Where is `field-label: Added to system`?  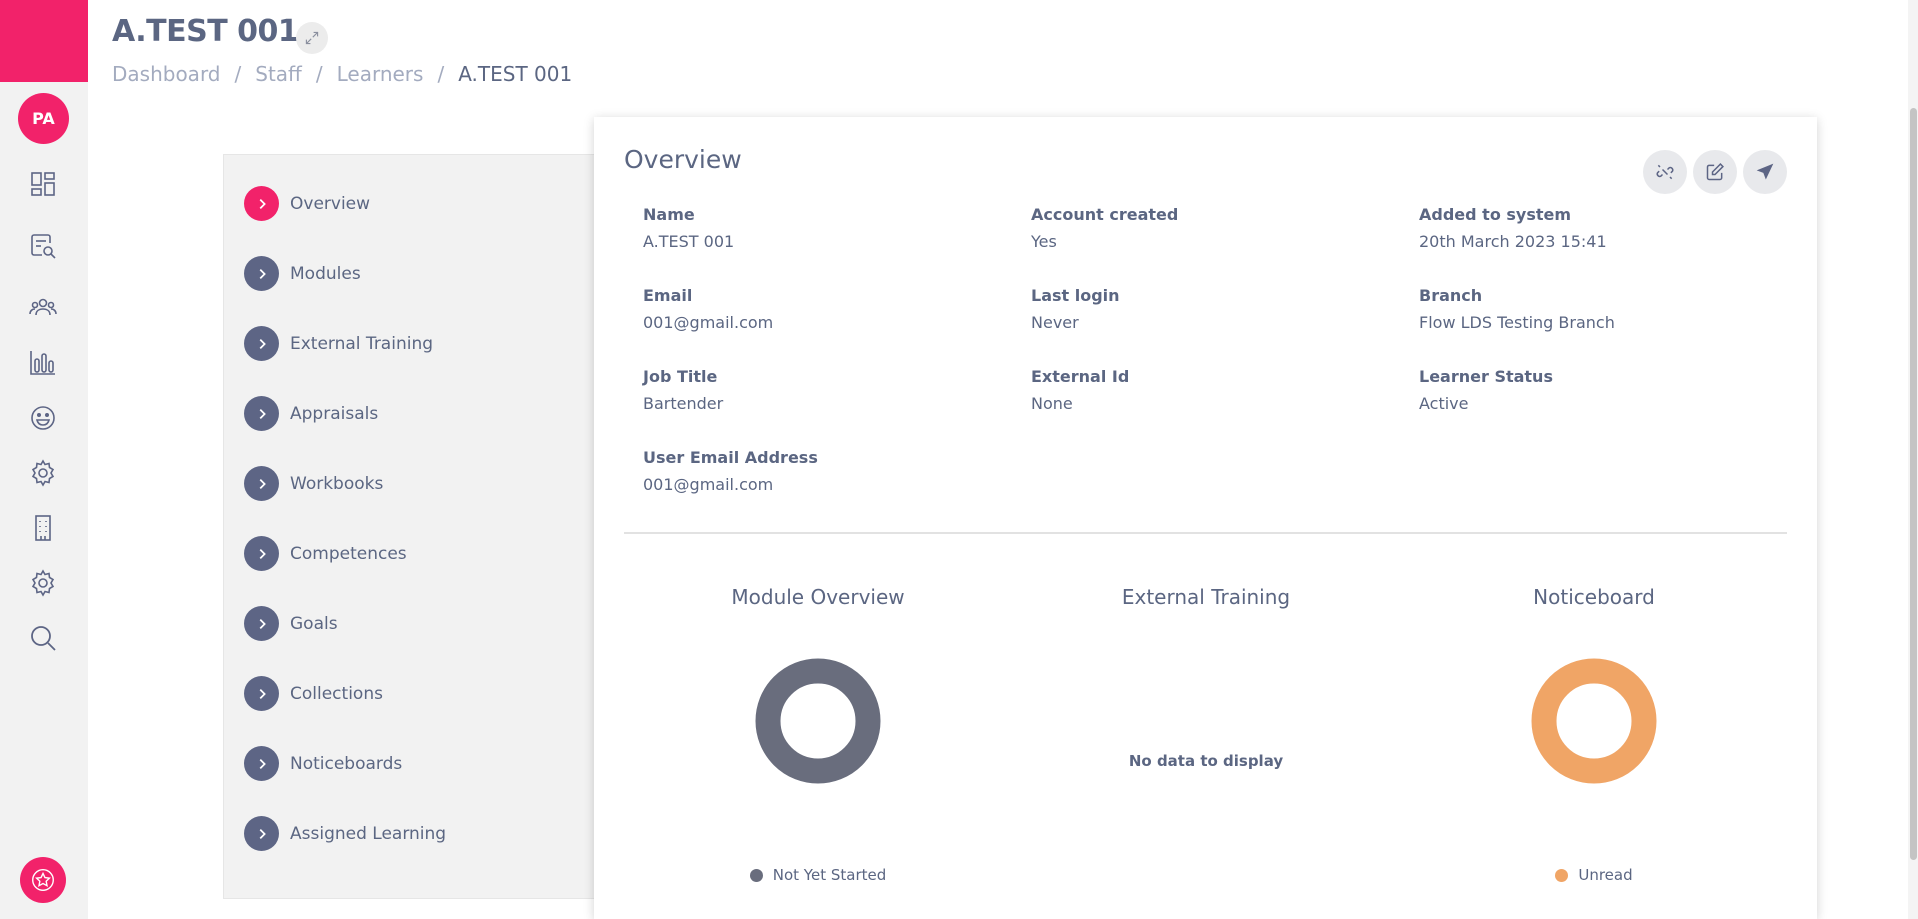
field-label: Added to system is located at coordinates (1495, 214).